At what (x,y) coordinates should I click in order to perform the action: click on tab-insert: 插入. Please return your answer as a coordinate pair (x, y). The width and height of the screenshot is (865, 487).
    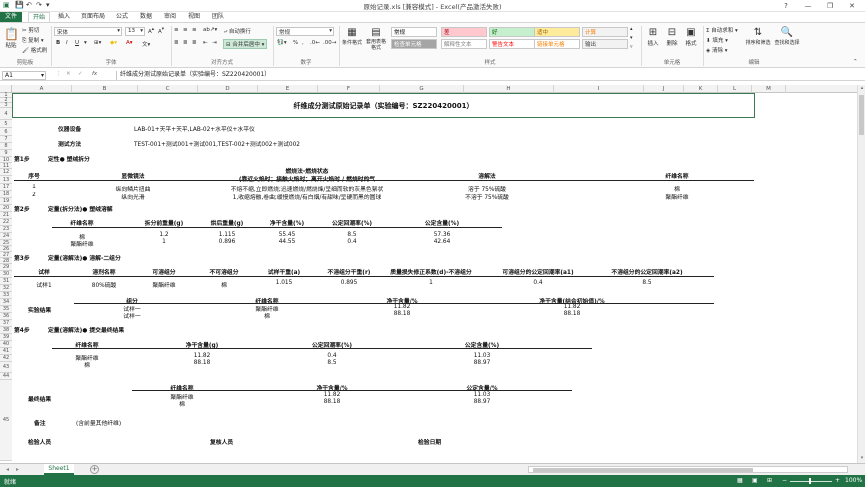
    Looking at the image, I should click on (64, 17).